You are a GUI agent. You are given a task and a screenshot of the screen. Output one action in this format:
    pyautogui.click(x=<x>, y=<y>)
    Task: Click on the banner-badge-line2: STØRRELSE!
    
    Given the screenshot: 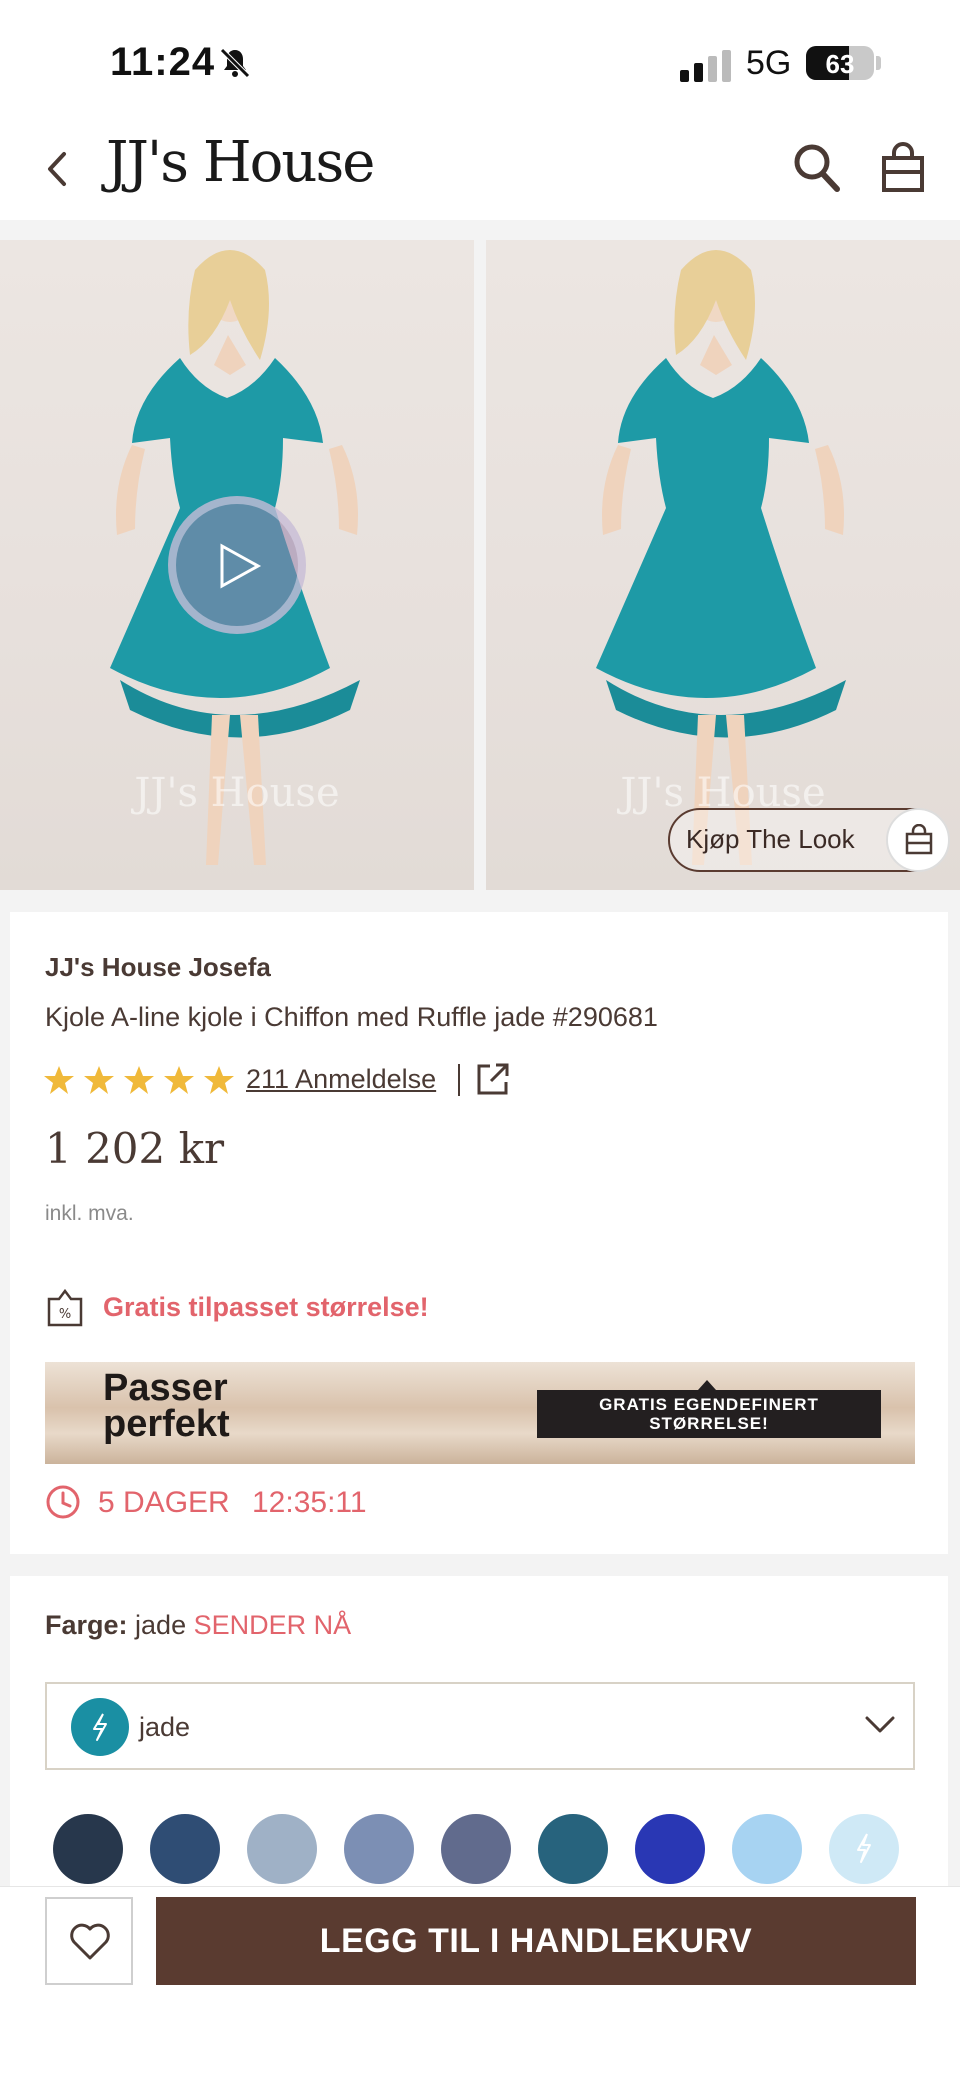 What is the action you would take?
    pyautogui.click(x=709, y=1423)
    